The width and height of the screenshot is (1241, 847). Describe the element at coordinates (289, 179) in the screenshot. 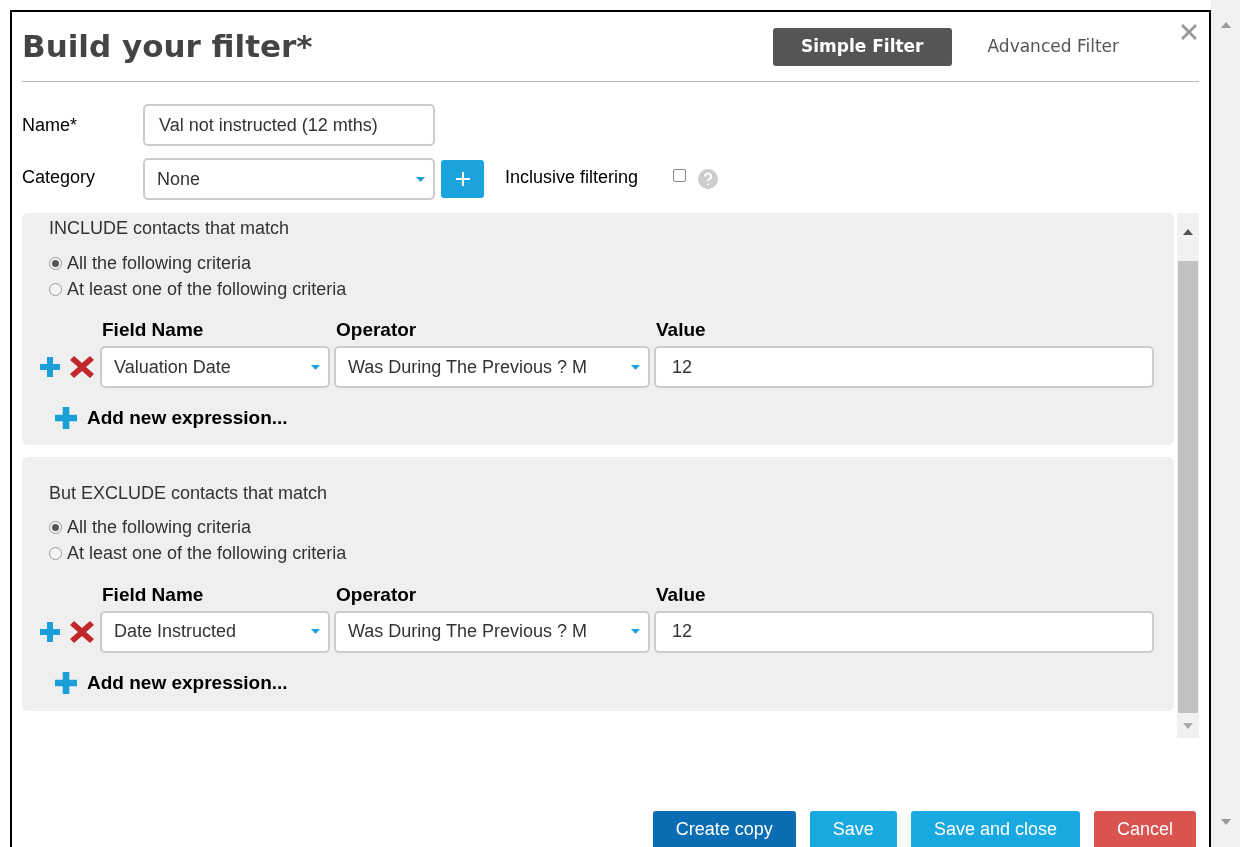

I see `category-select: None` at that location.